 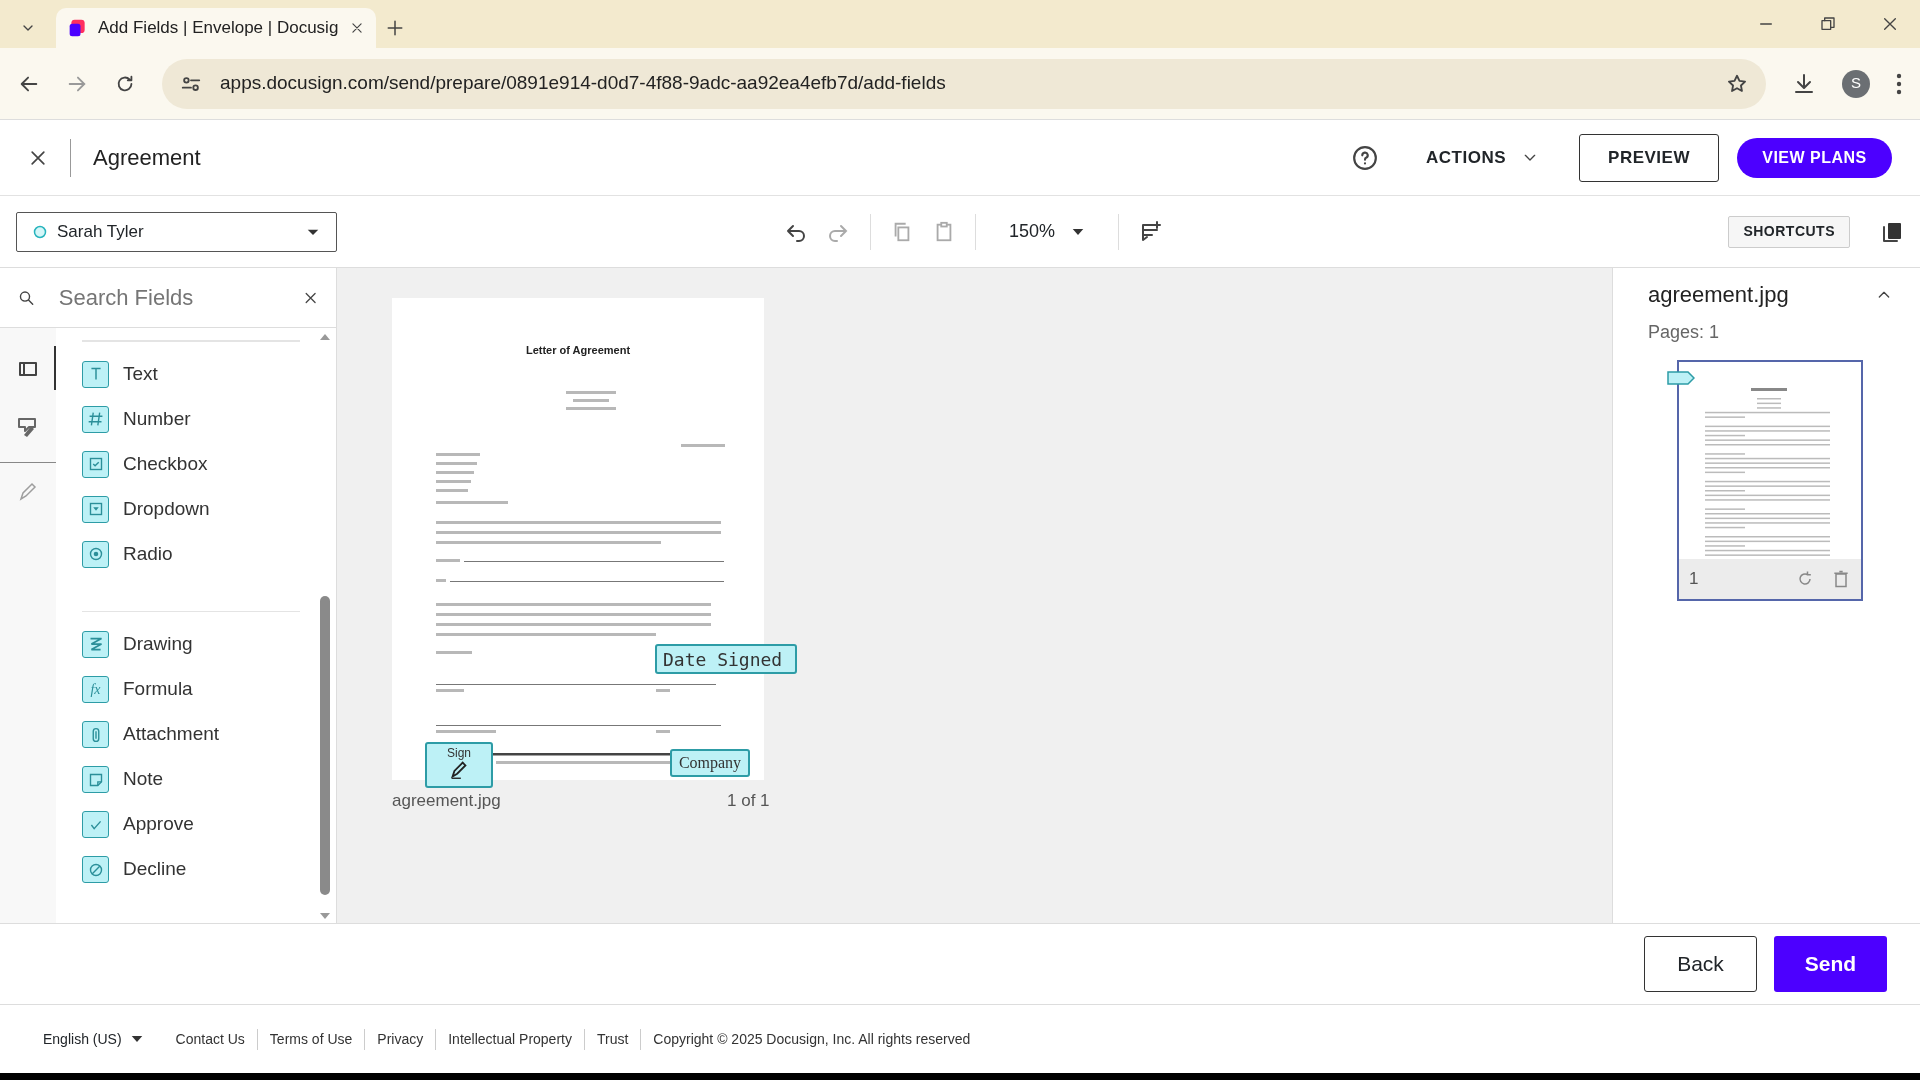 What do you see at coordinates (209, 419) in the screenshot?
I see `field-item: Number` at bounding box center [209, 419].